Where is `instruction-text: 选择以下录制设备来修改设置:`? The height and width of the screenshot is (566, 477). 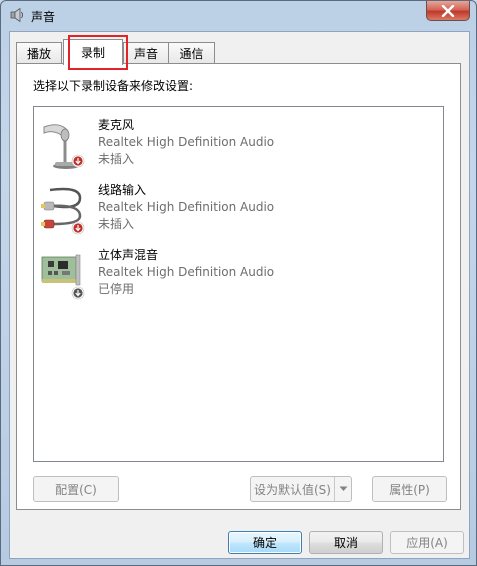 instruction-text: 选择以下录制设备来修改设置: is located at coordinates (113, 86).